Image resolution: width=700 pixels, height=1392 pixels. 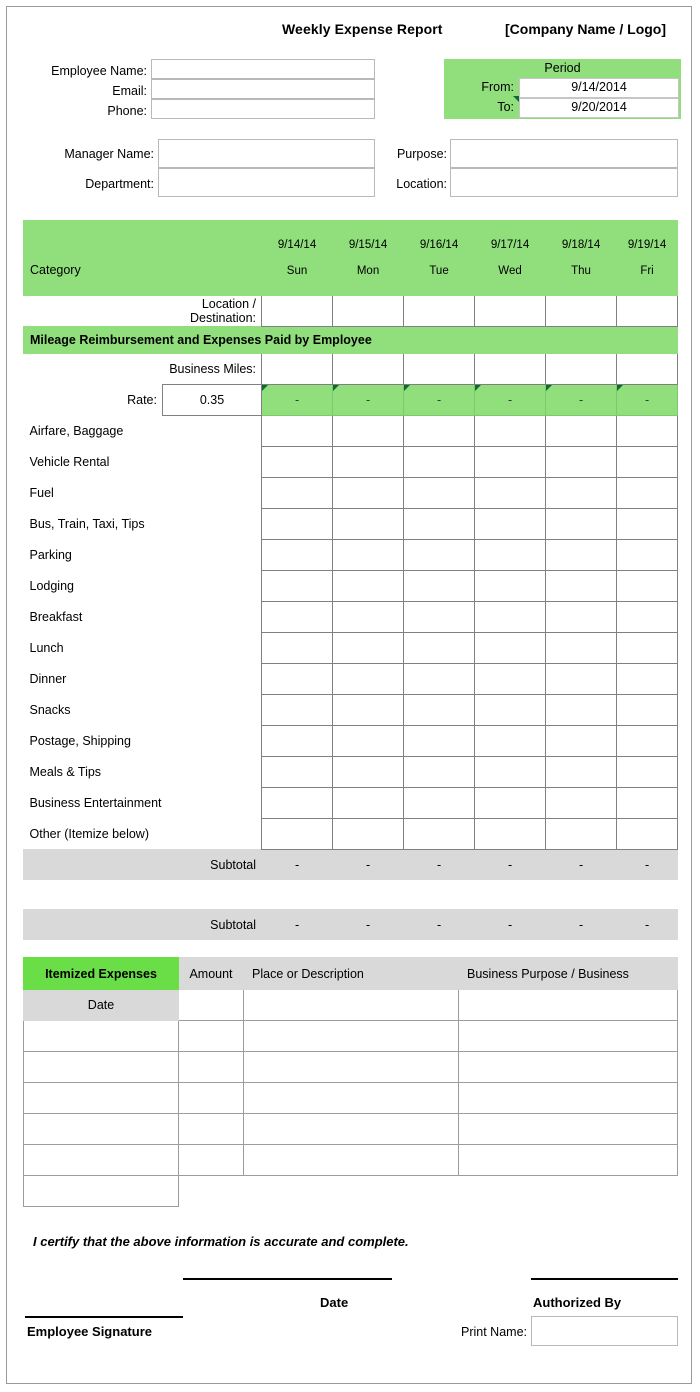 What do you see at coordinates (263, 89) in the screenshot?
I see `email-field` at bounding box center [263, 89].